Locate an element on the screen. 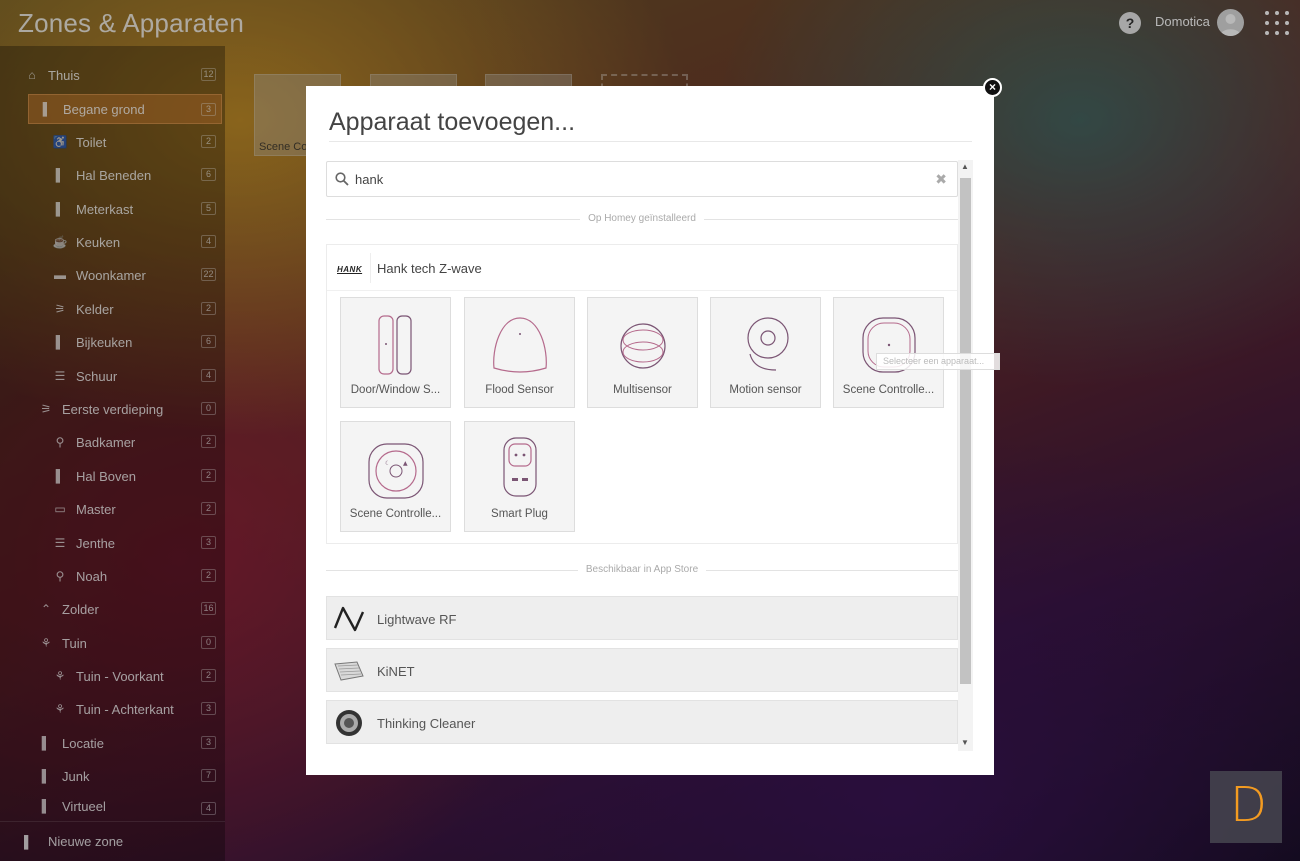  corner-logo: D is located at coordinates (1246, 807).